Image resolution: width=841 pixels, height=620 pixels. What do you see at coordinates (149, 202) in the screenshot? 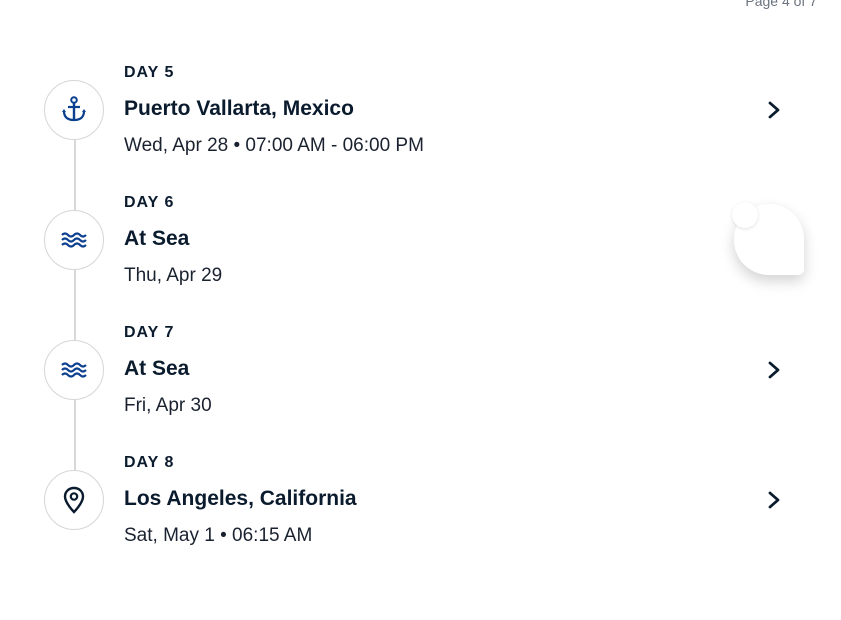
I see `day-label: DAY 6` at bounding box center [149, 202].